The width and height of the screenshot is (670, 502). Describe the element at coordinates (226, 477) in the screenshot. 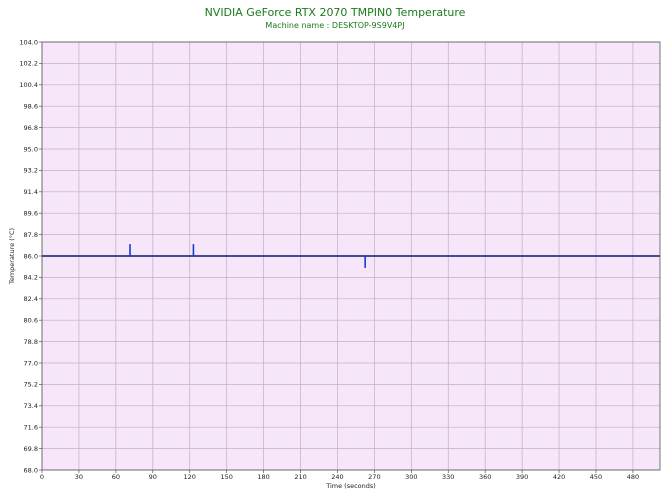

I see `x-tick-label: 150` at that location.